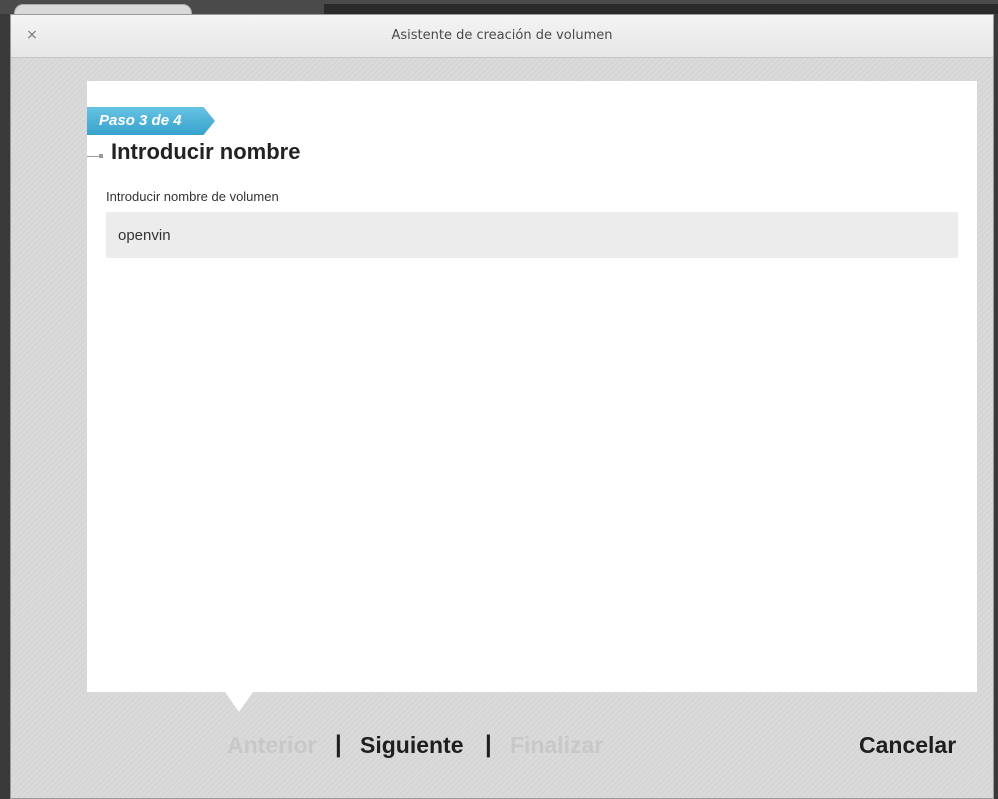 The image size is (998, 799). I want to click on step-indicator: Paso 3 de 4, so click(151, 121).